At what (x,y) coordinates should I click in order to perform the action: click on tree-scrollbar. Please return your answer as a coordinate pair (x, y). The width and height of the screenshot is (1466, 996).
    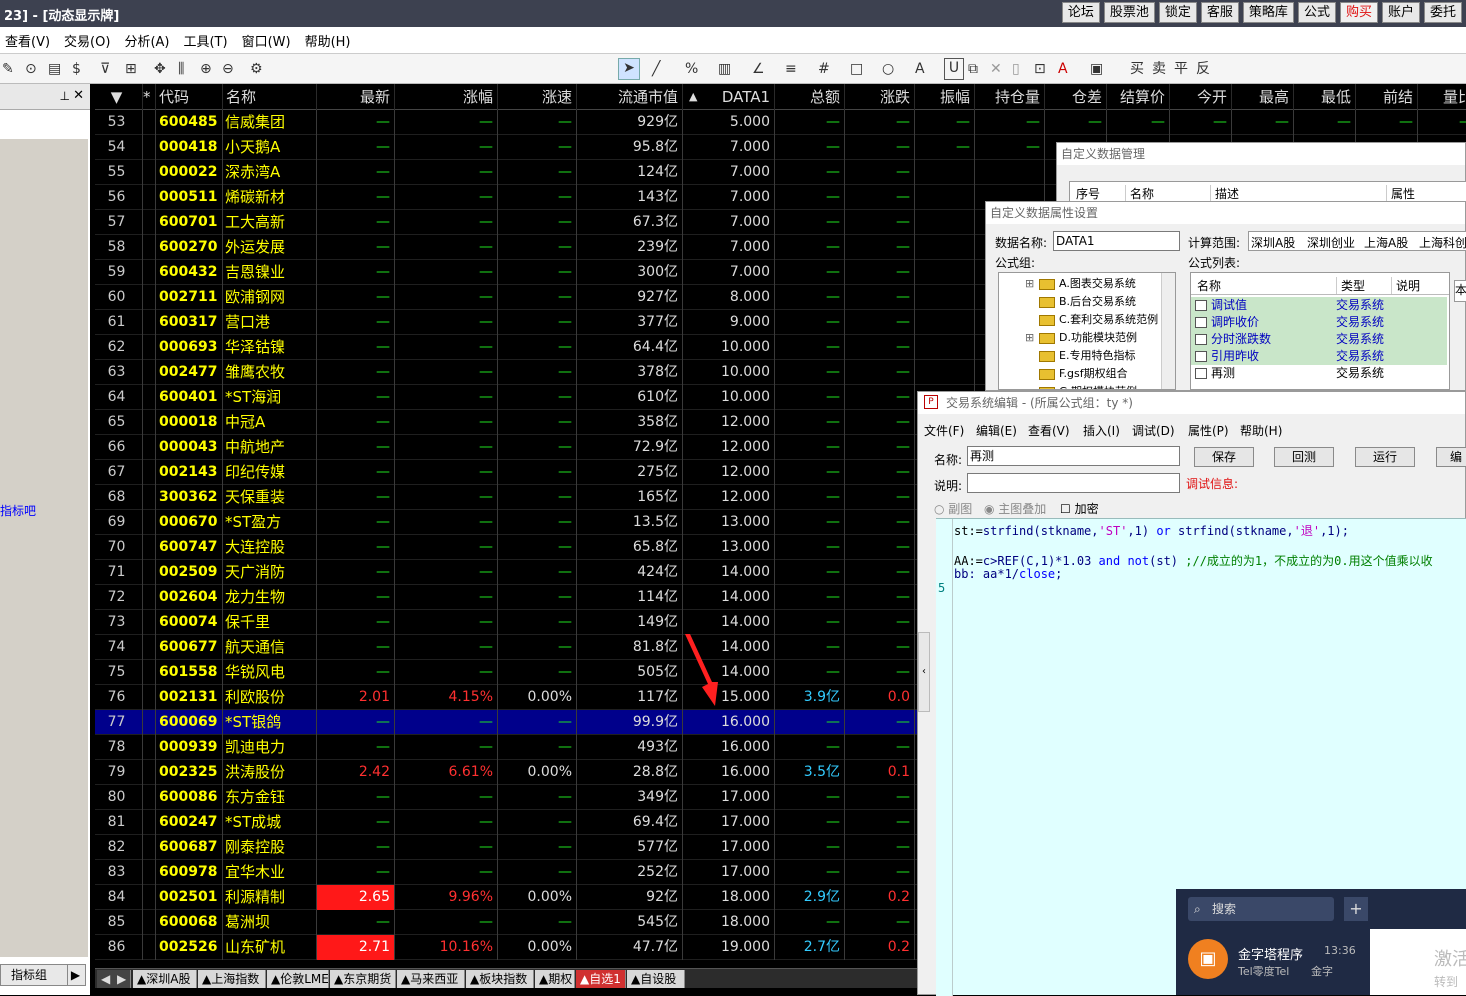
    Looking at the image, I should click on (1168, 331).